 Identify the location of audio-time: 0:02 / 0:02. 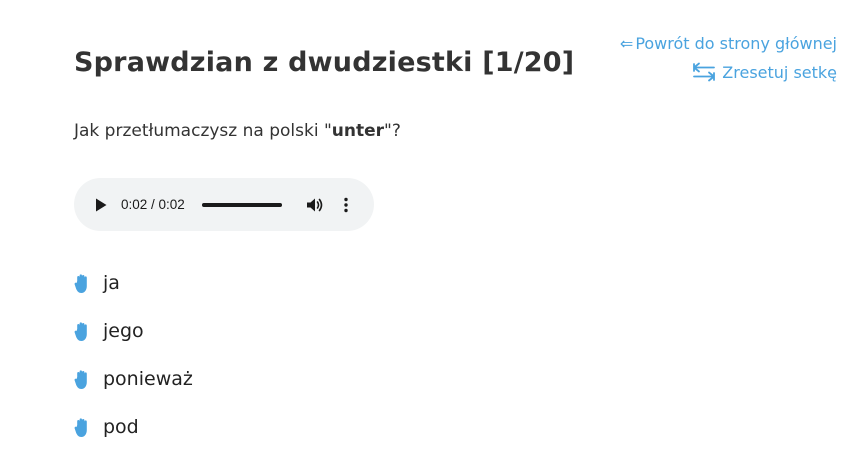
(153, 204).